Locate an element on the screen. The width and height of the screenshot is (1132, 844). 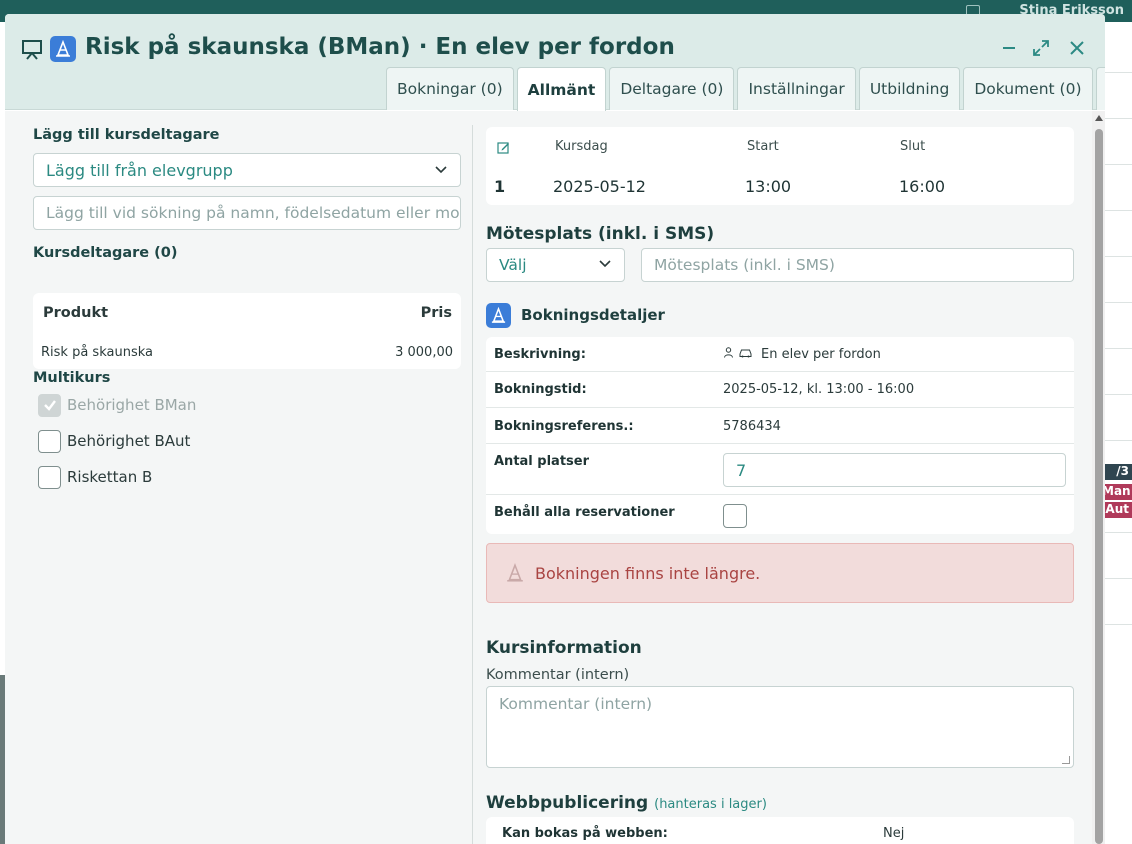
detail-row-seats: Antal platser 7 is located at coordinates (780, 469).